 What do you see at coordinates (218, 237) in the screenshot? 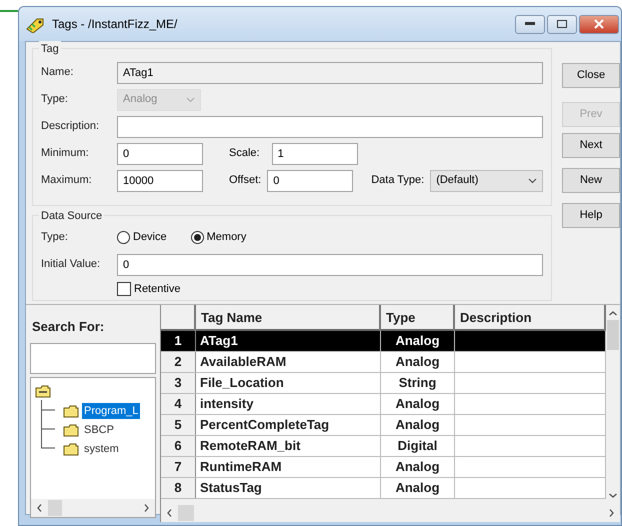
I see `radio-option: Memory` at bounding box center [218, 237].